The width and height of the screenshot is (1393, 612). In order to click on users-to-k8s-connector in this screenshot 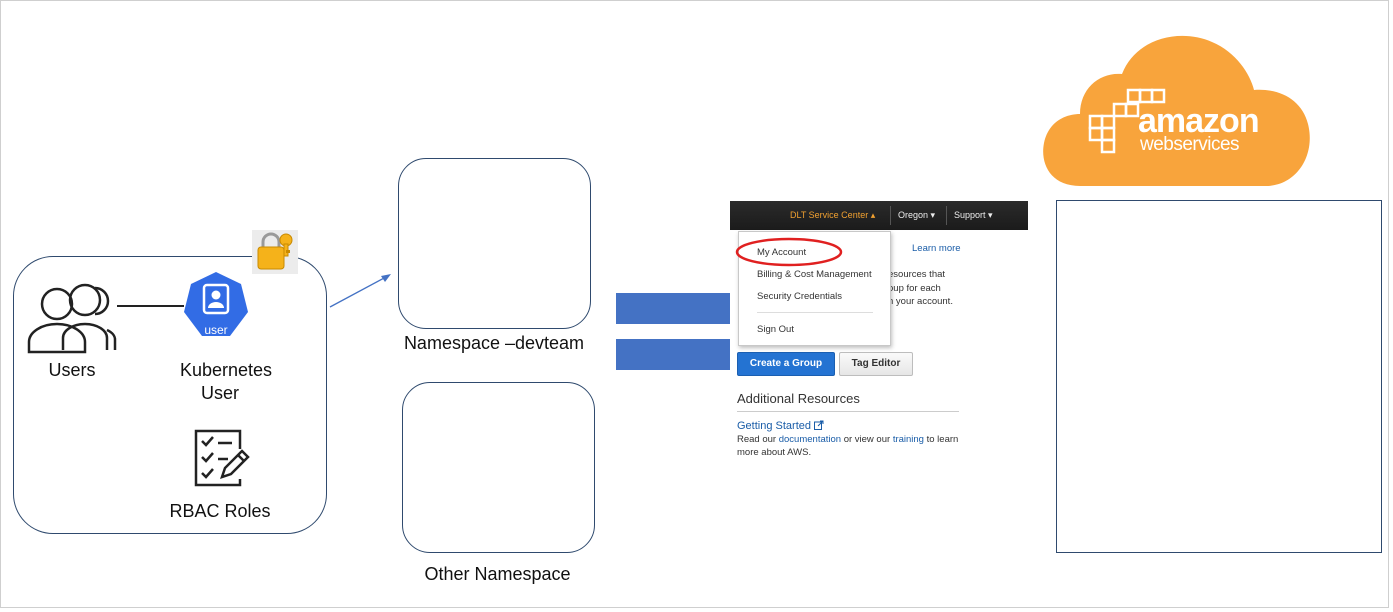, I will do `click(150, 306)`.